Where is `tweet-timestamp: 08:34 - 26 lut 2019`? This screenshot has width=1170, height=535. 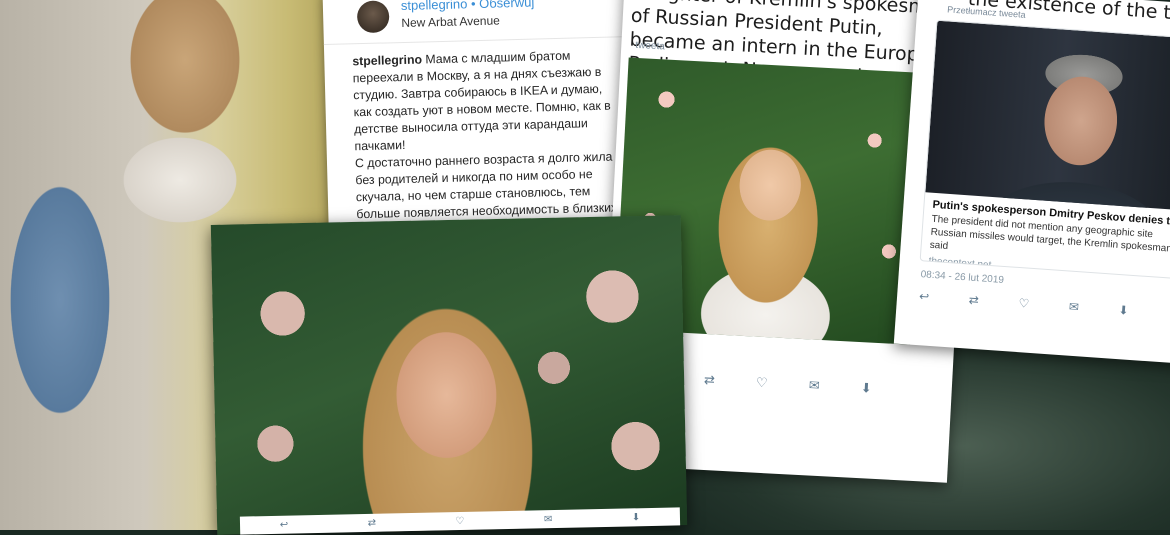
tweet-timestamp: 08:34 - 26 lut 2019 is located at coordinates (962, 277).